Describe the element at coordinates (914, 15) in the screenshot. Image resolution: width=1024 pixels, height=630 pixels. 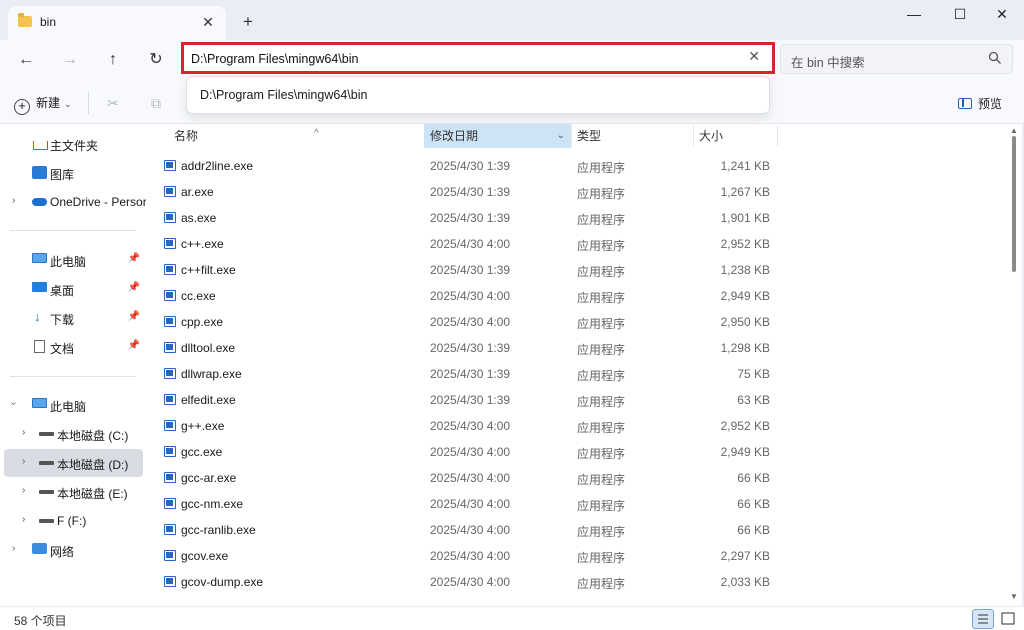
I see `minimize-button: —` at that location.